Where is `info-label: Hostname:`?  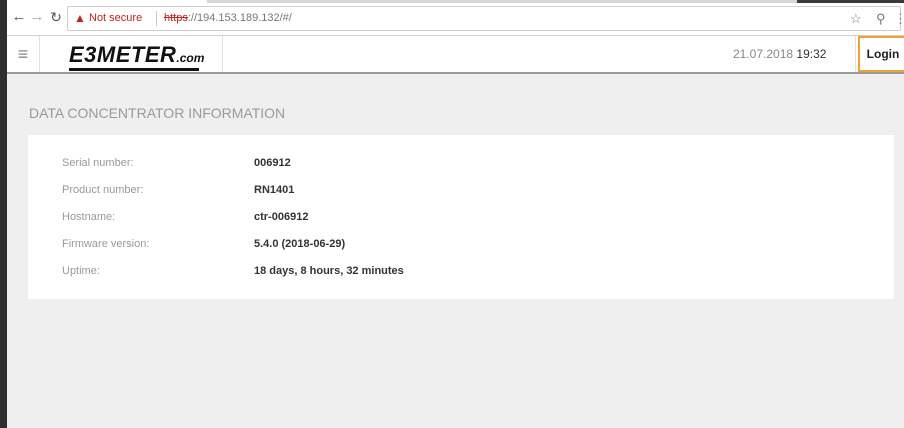 info-label: Hostname: is located at coordinates (89, 217).